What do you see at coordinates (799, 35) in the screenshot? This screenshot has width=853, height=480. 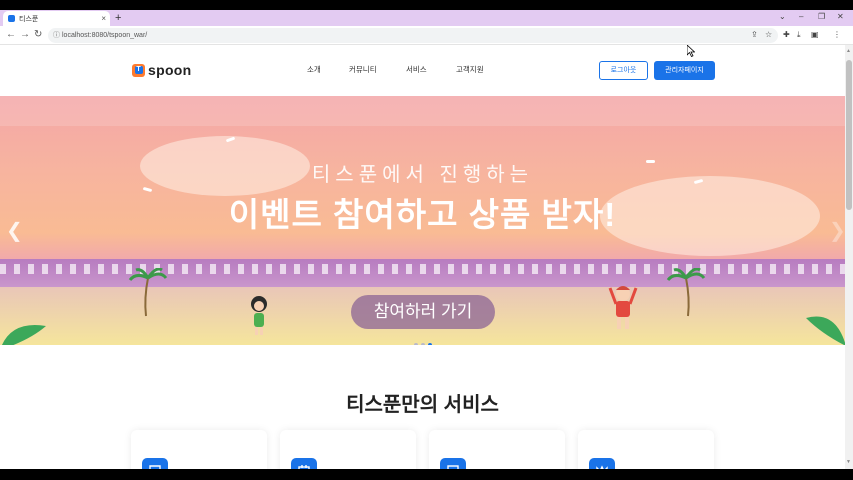 I see `download-icon: ⤓` at bounding box center [799, 35].